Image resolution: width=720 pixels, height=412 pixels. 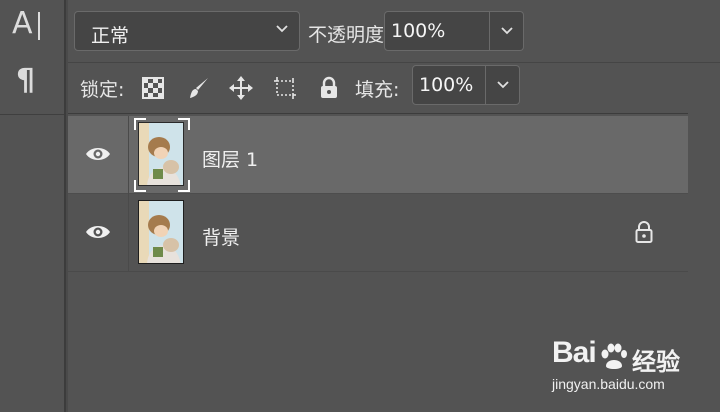 I want to click on baidu-paw-icon, so click(x=614, y=356).